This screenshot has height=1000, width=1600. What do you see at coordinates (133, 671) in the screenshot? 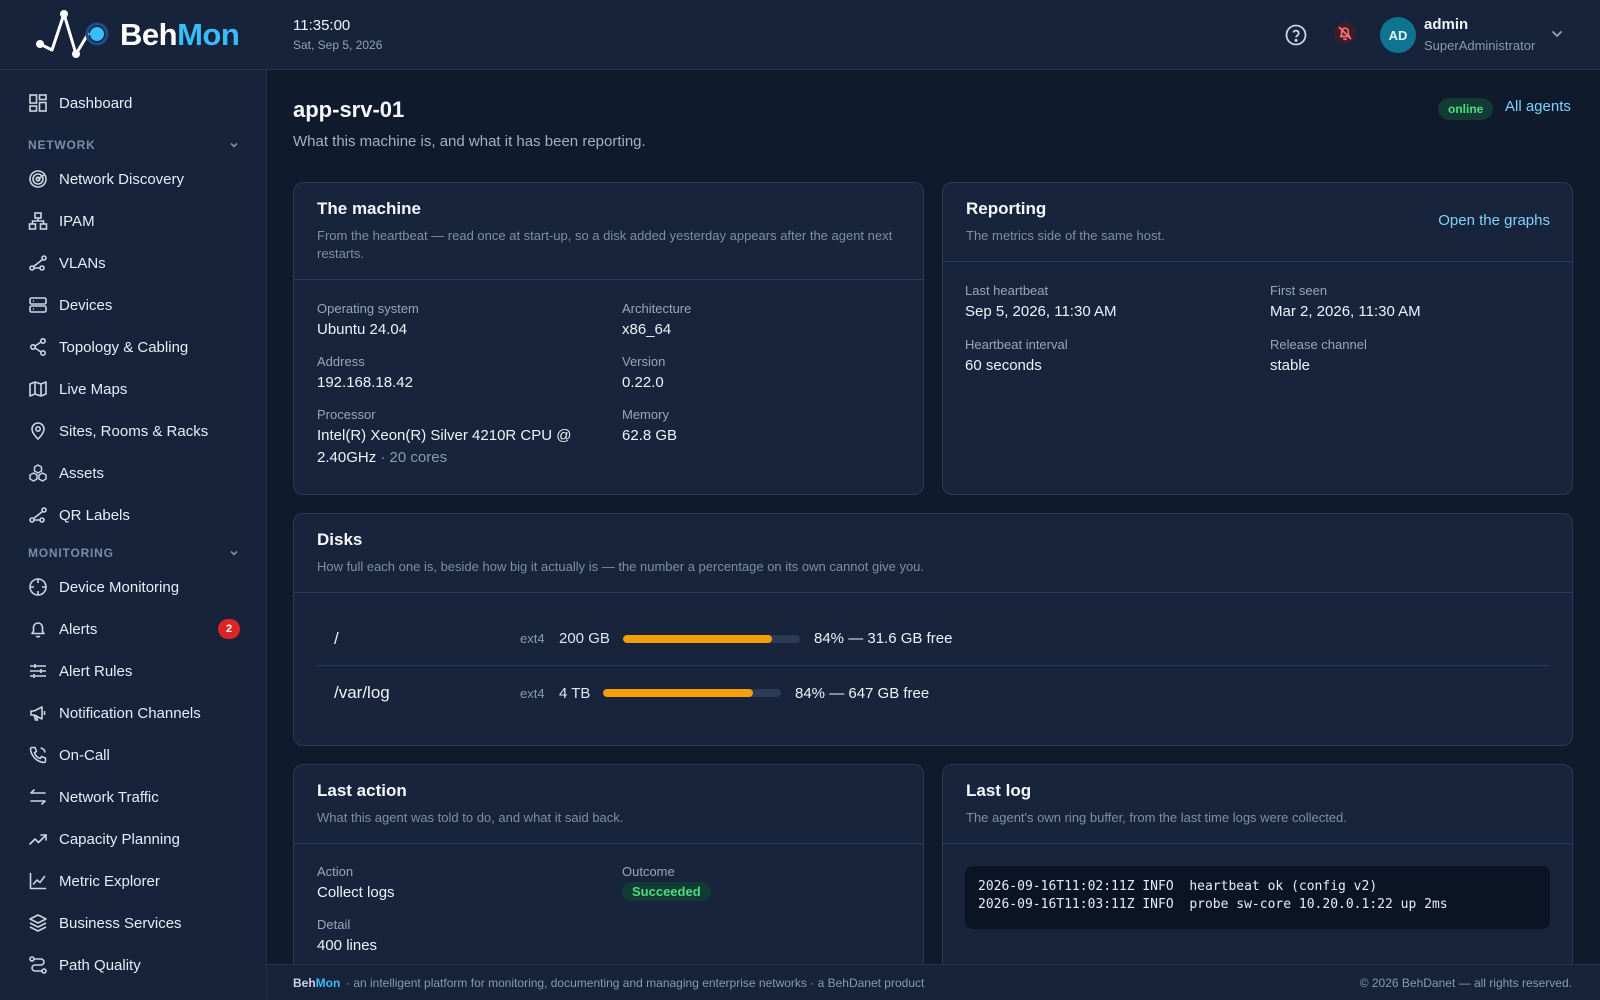
I see `sidebar-item-alert-rules: Alert Rules` at bounding box center [133, 671].